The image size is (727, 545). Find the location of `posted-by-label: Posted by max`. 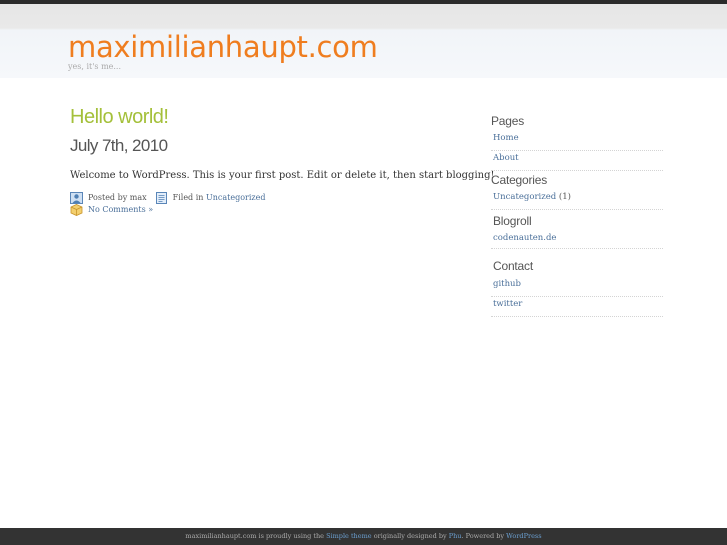

posted-by-label: Posted by max is located at coordinates (117, 197).